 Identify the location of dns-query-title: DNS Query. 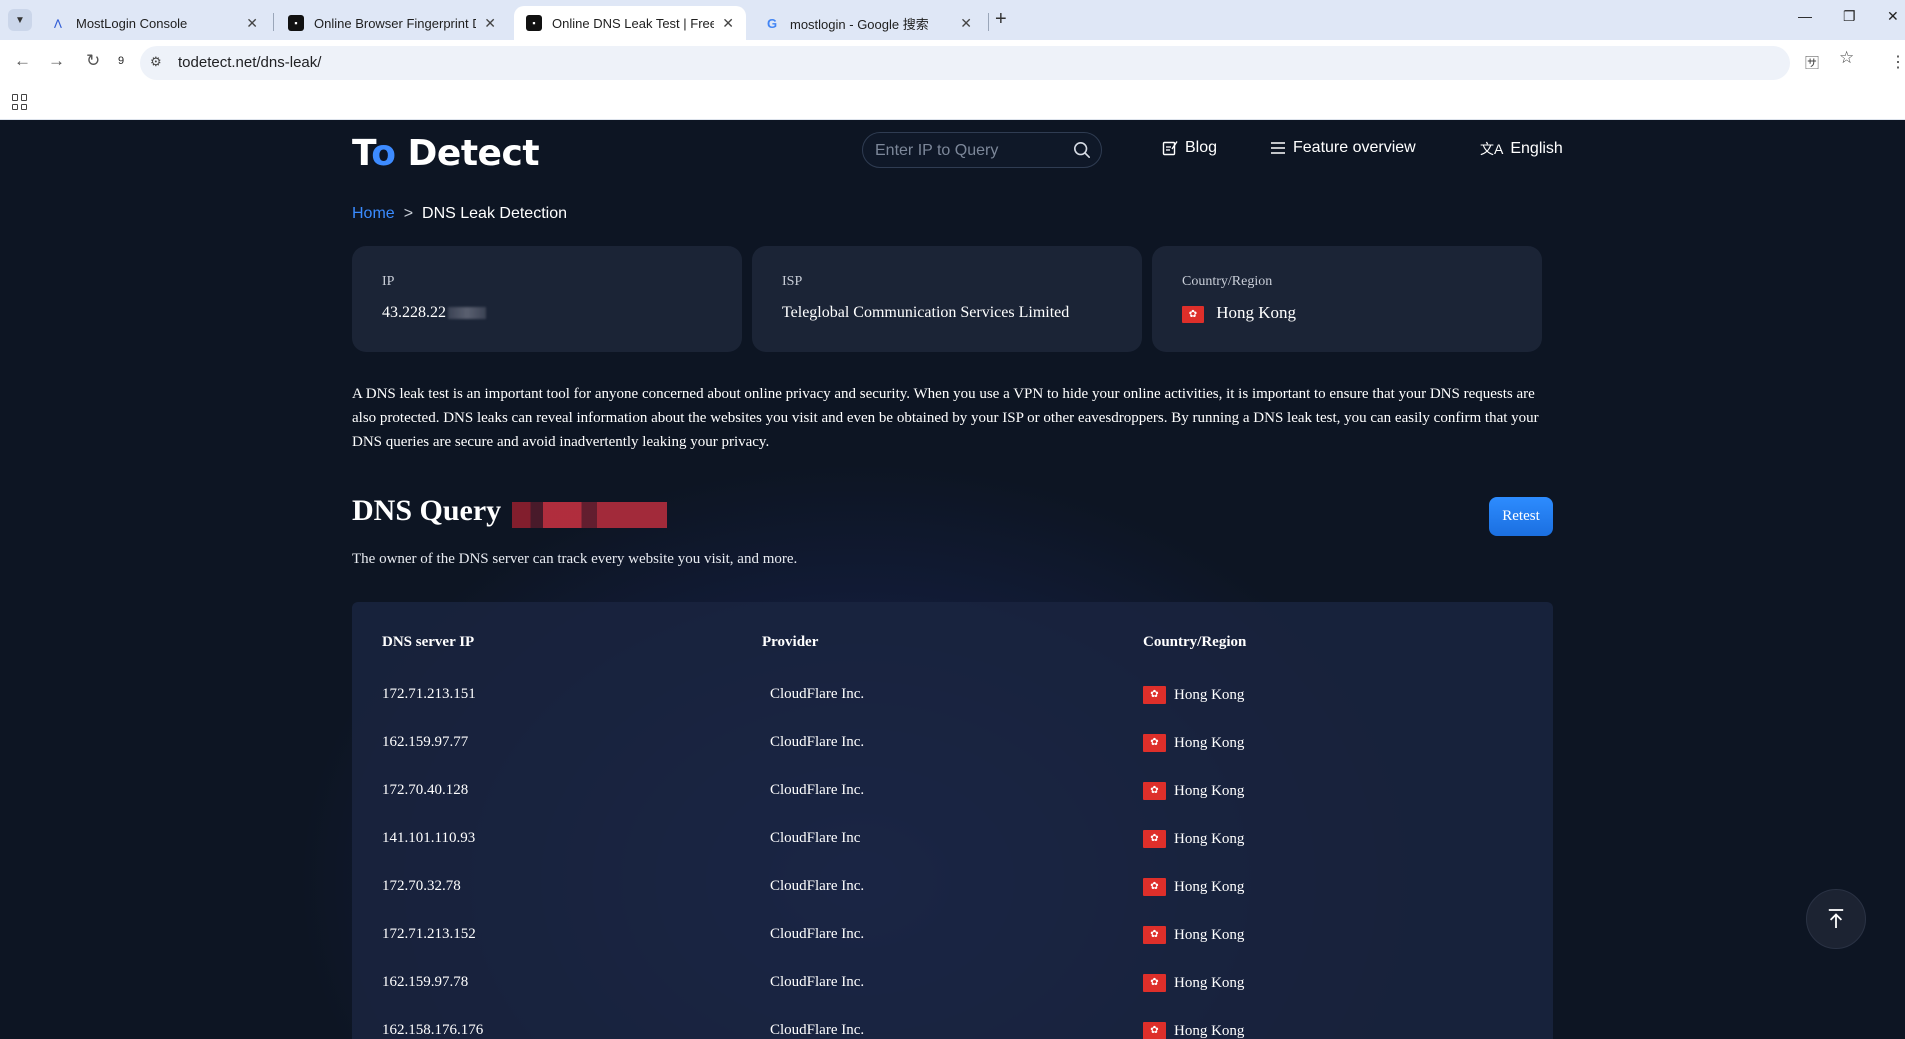
(427, 510).